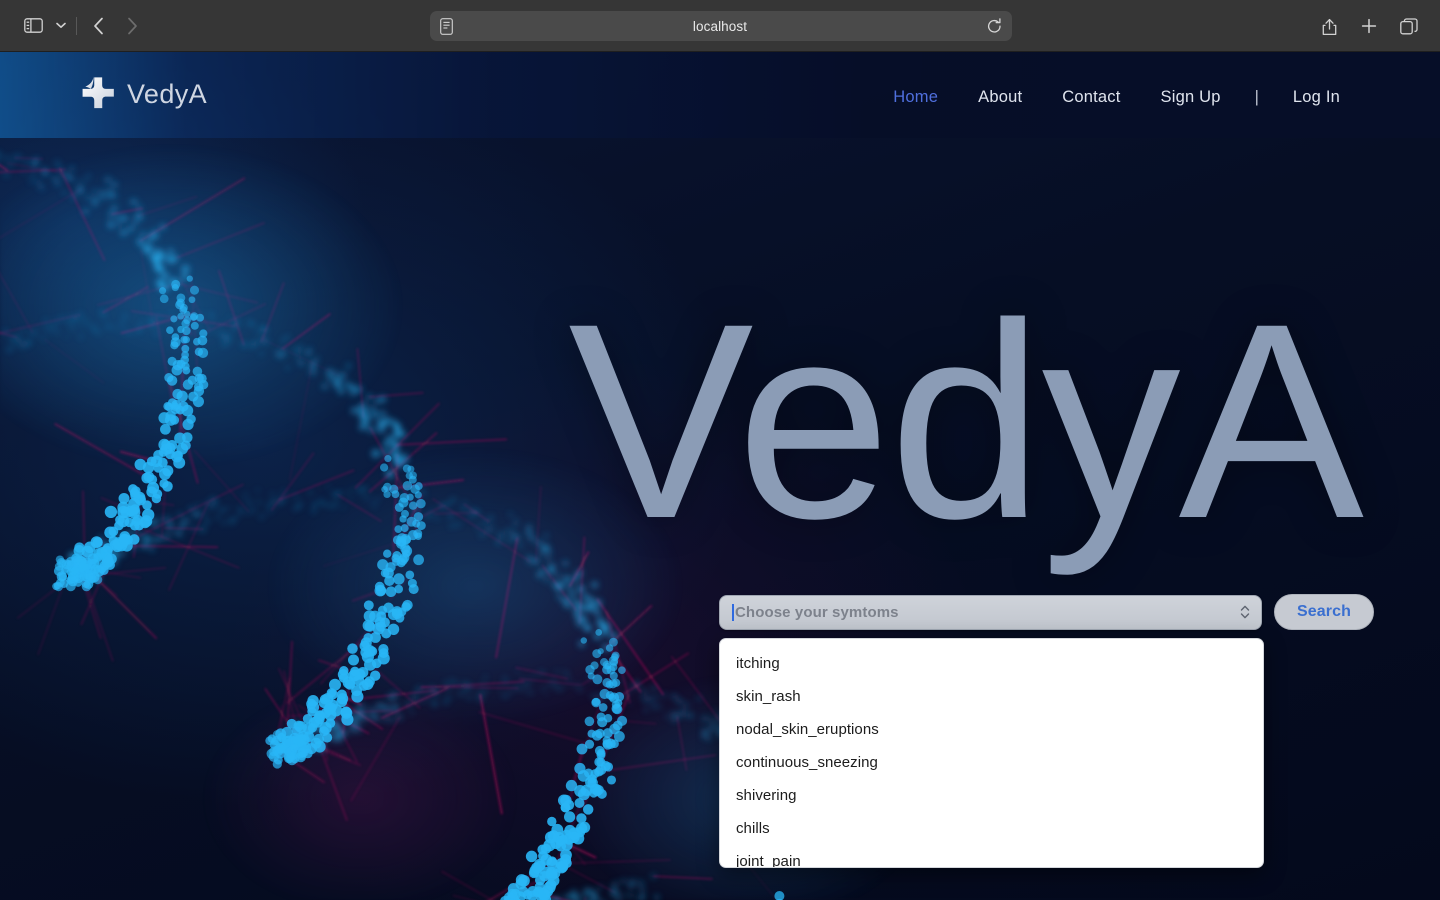  I want to click on share-icon, so click(1329, 26).